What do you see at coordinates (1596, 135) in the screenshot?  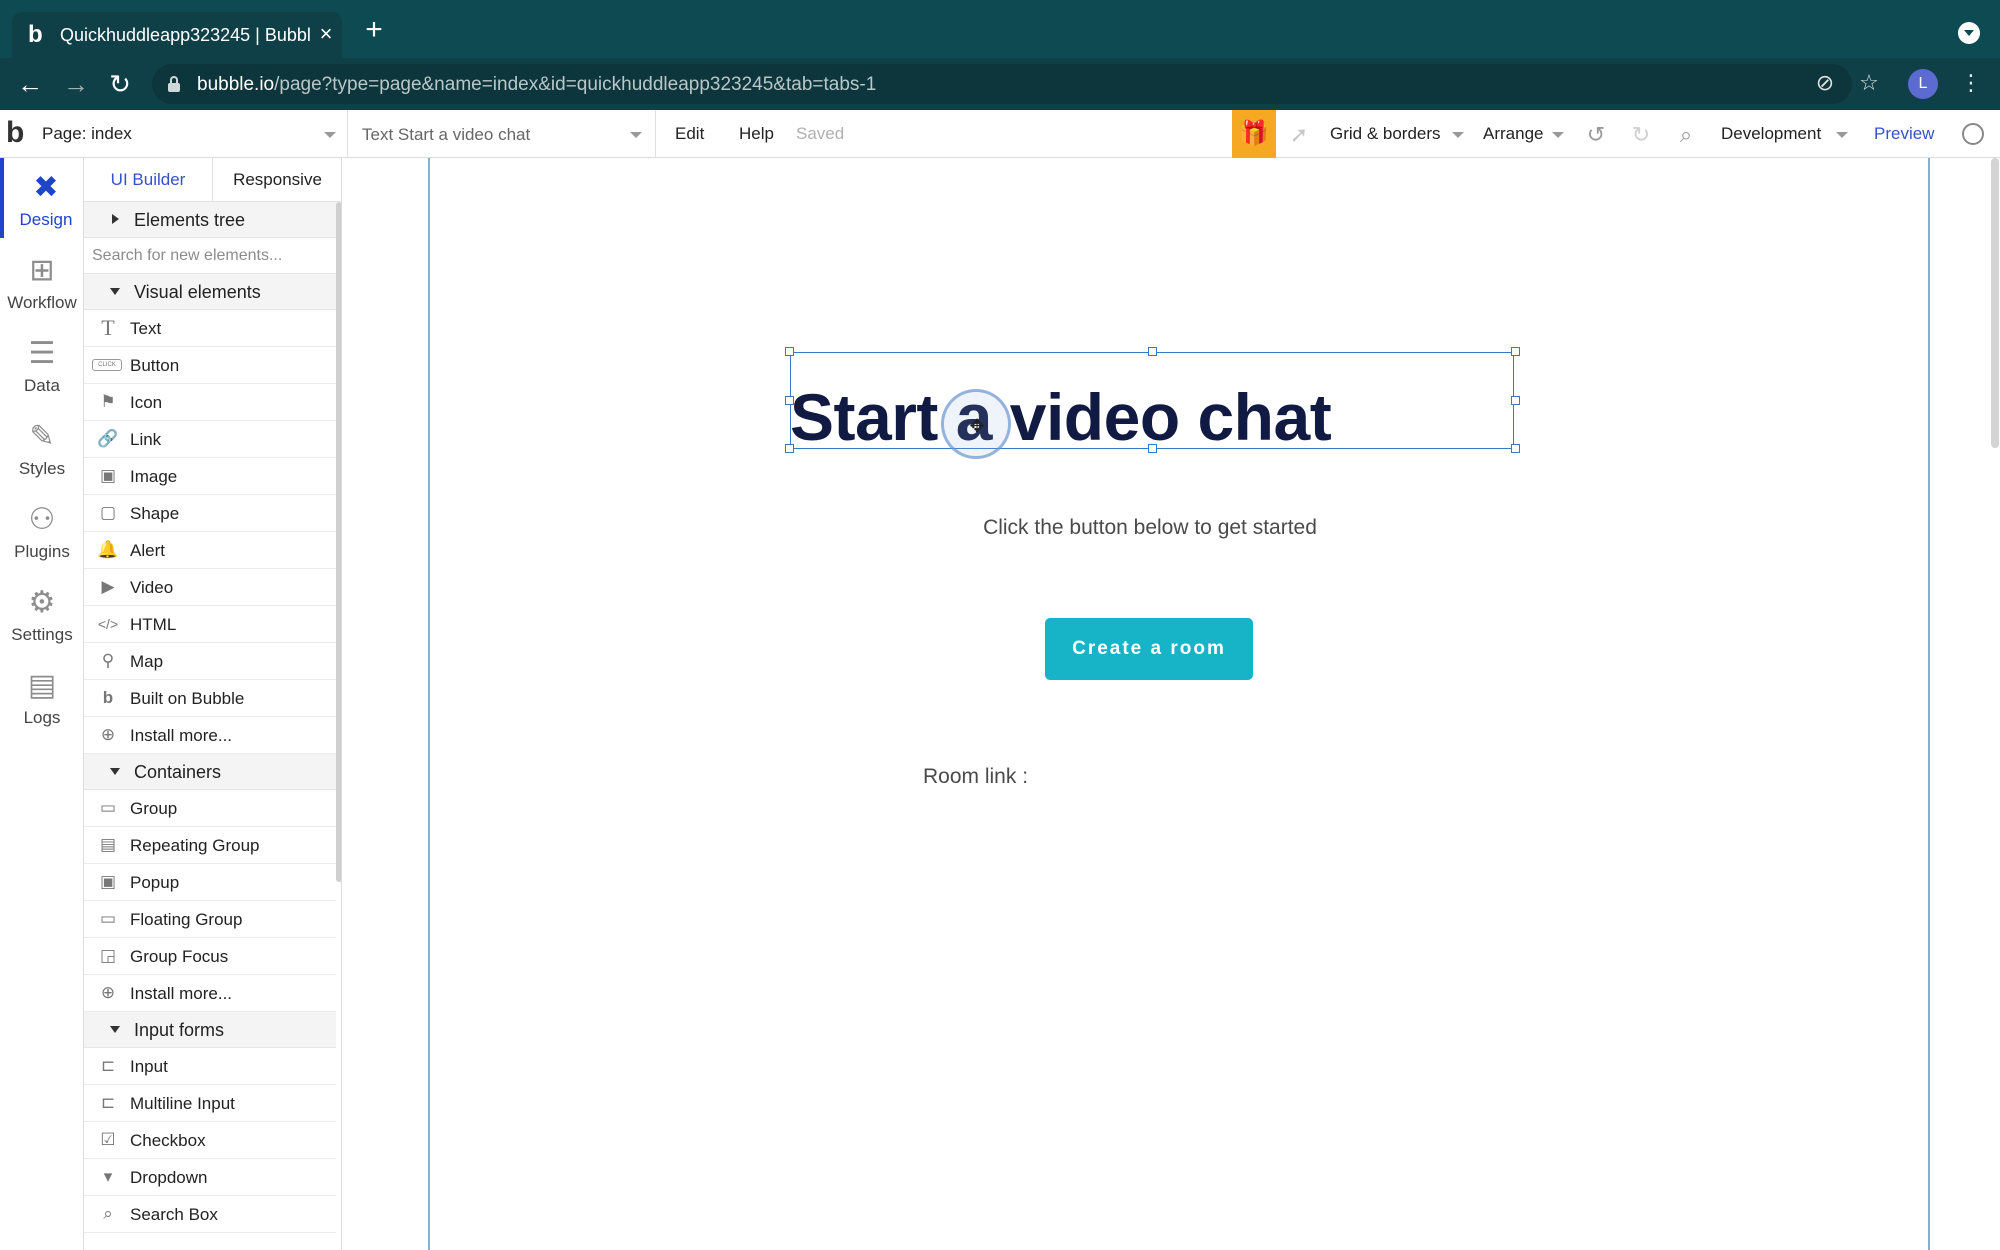 I see `undo-icon: ↺` at bounding box center [1596, 135].